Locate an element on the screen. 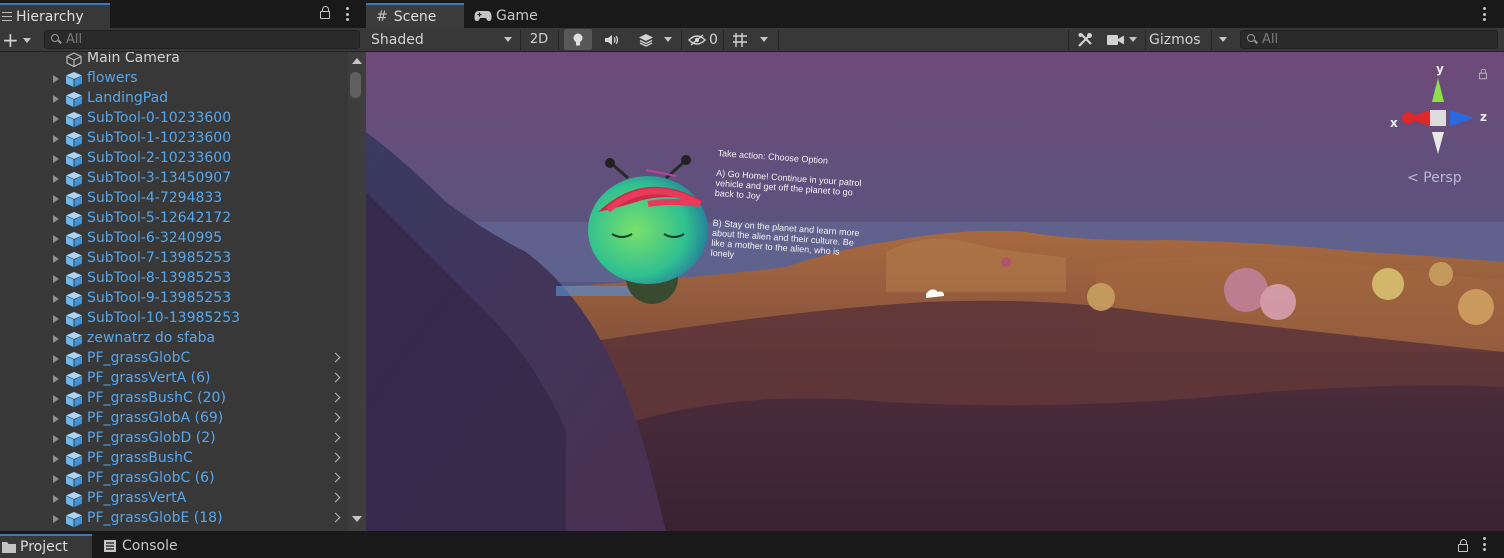  hierarchy-row: PF_grassVertA is located at coordinates (174, 499).